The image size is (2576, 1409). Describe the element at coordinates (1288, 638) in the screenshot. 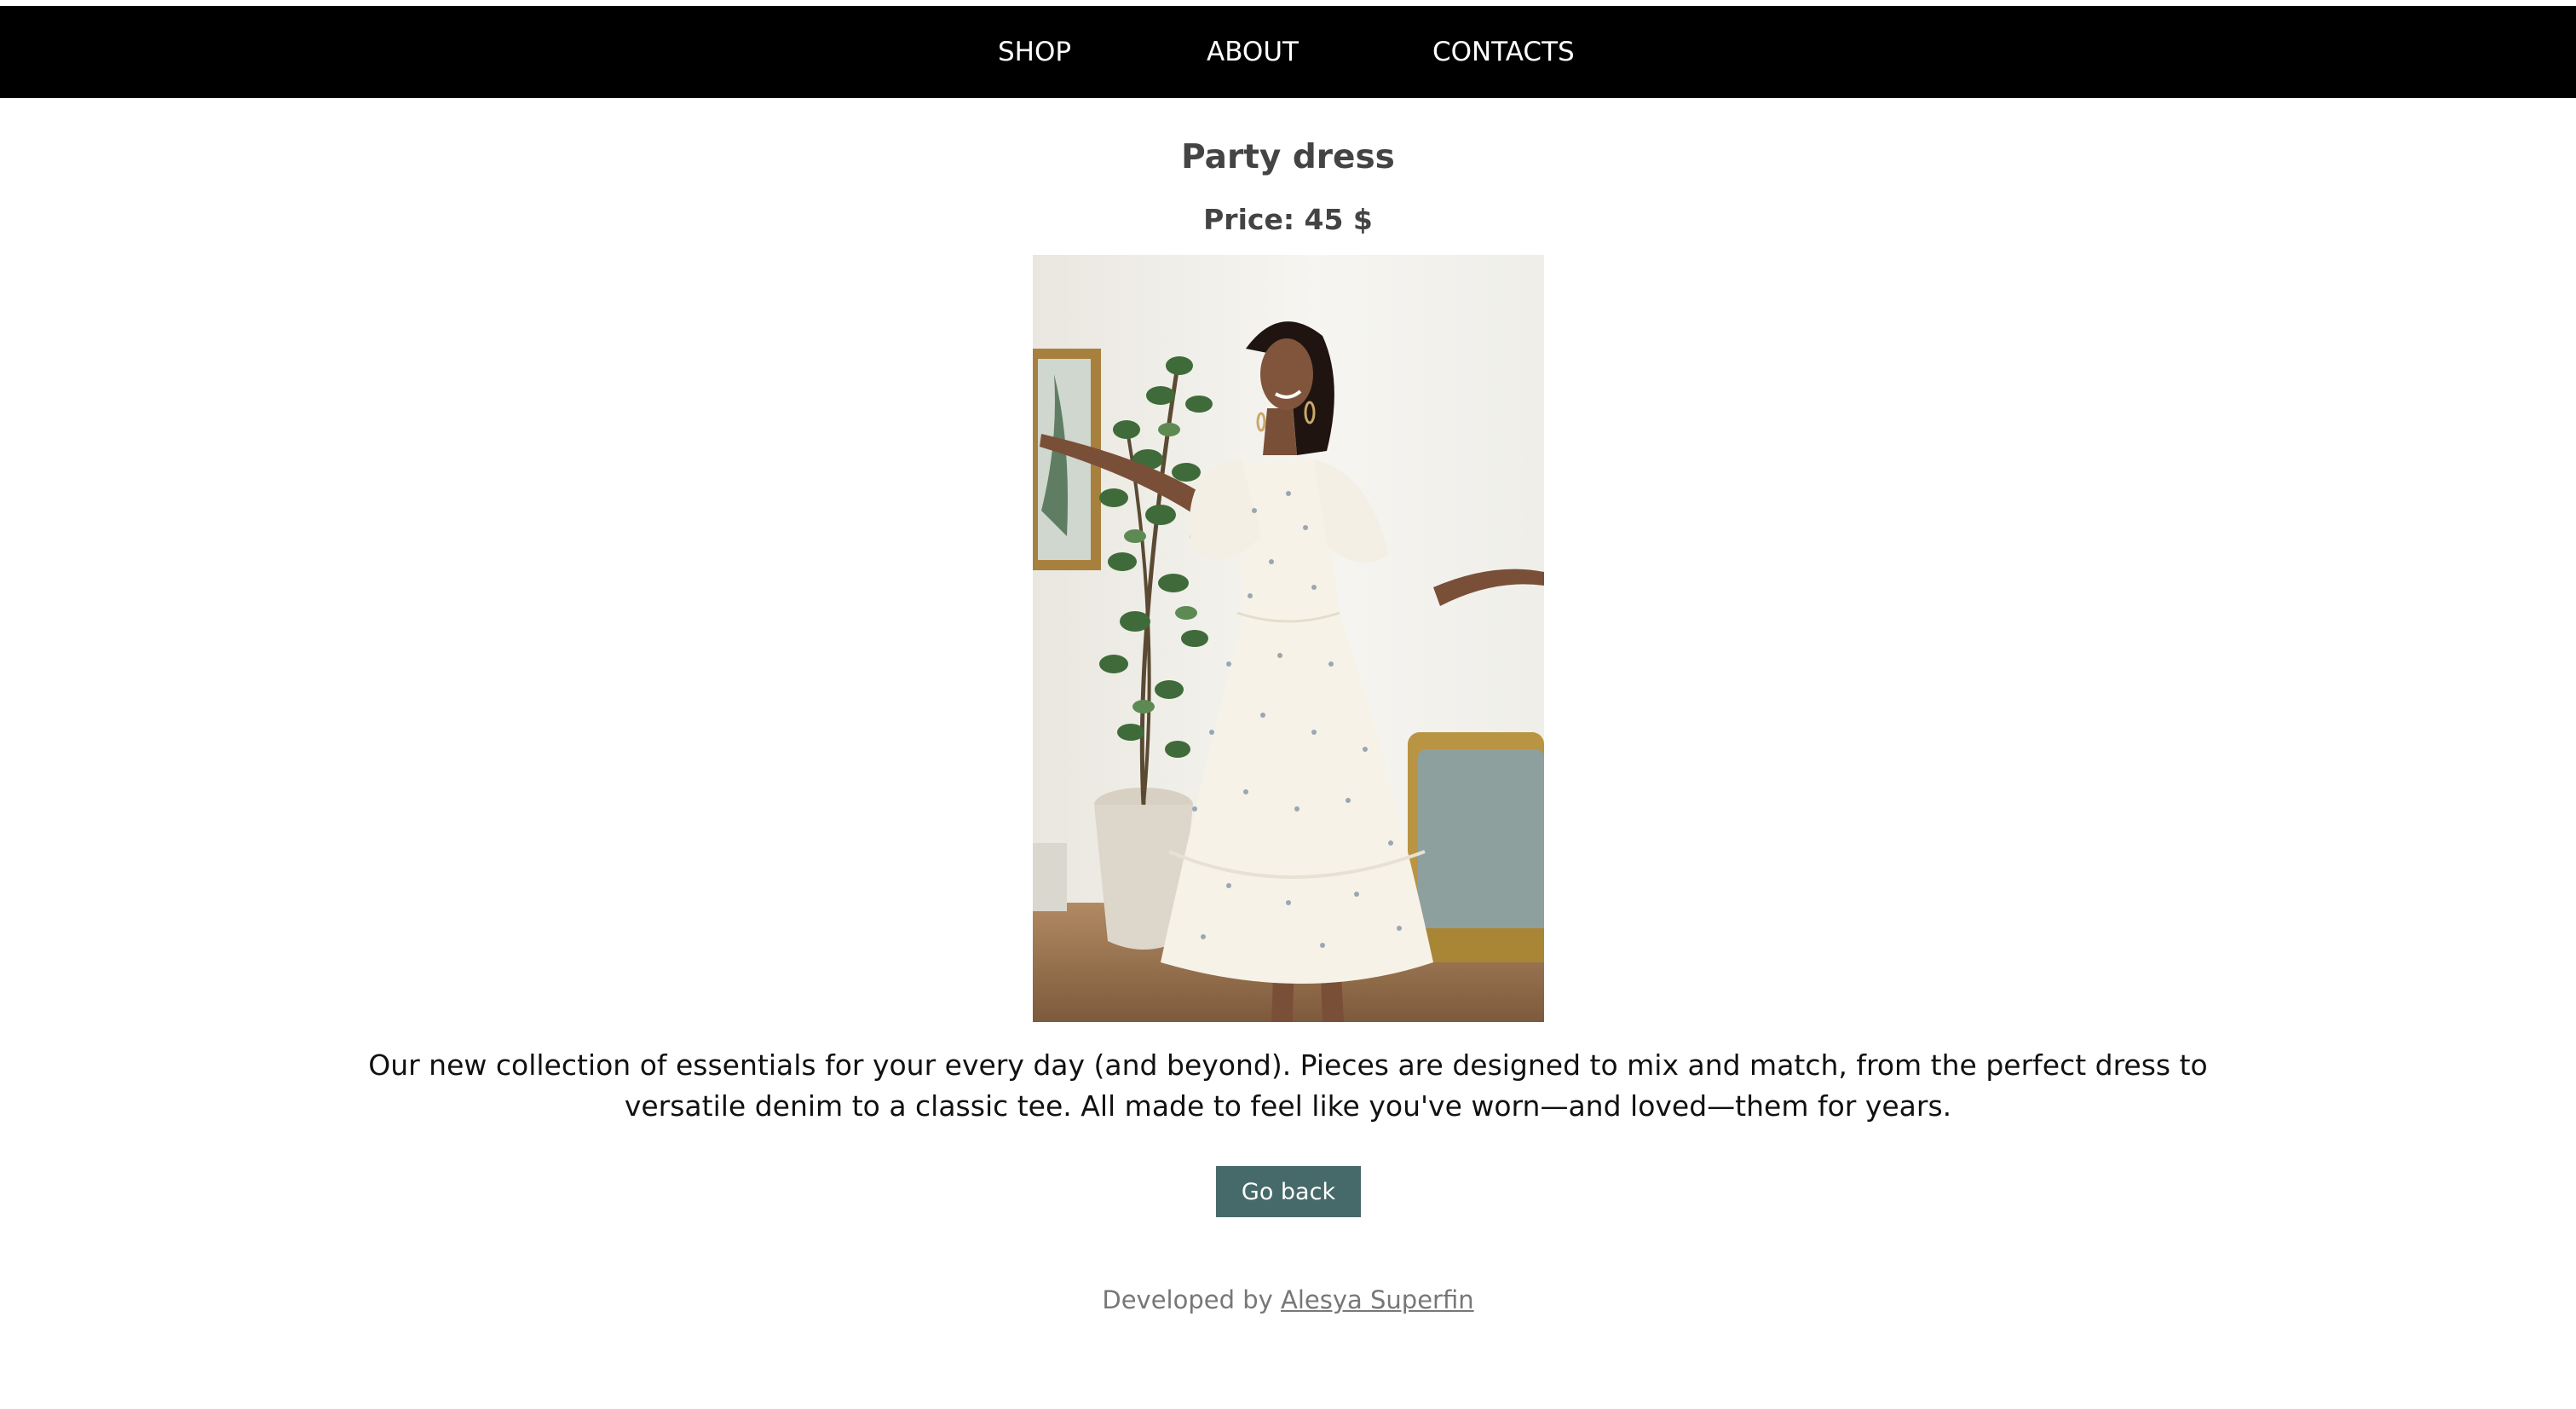

I see `product-image` at that location.